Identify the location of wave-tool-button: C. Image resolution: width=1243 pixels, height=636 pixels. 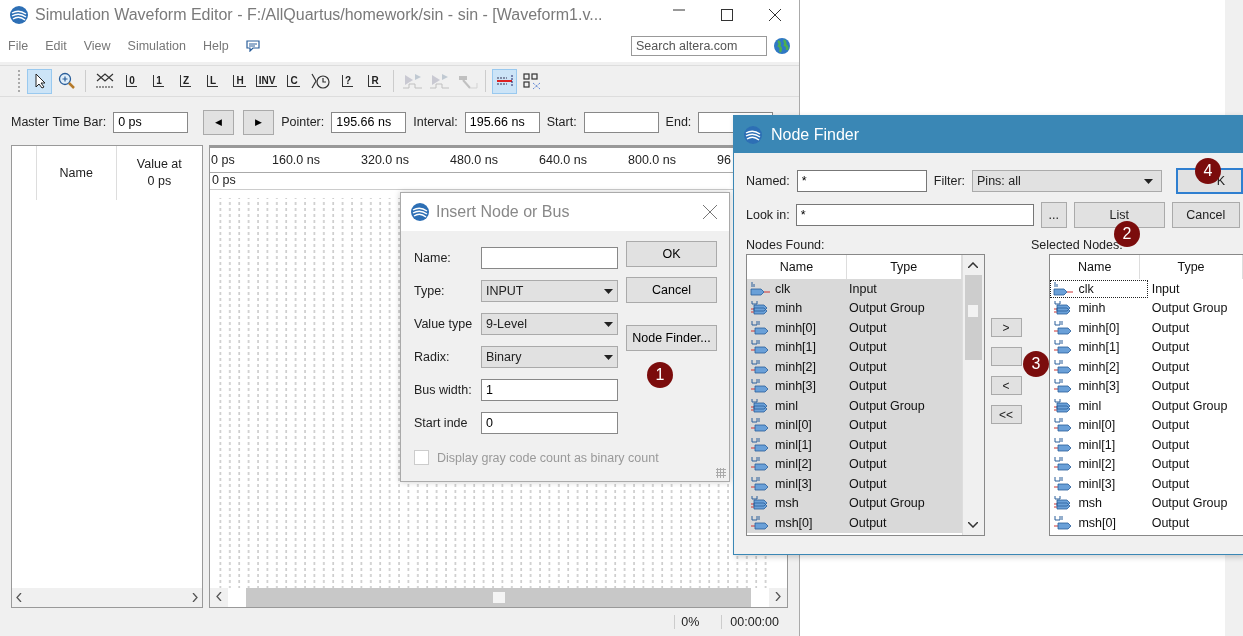
(293, 81).